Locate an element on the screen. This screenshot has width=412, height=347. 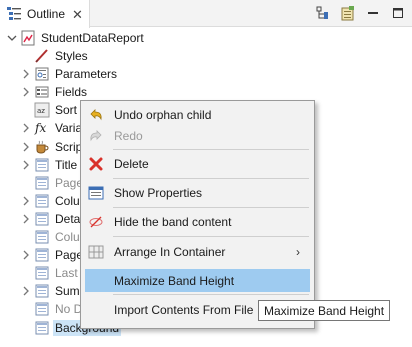
menu-item-label: Maximize Band Height is located at coordinates (174, 280).